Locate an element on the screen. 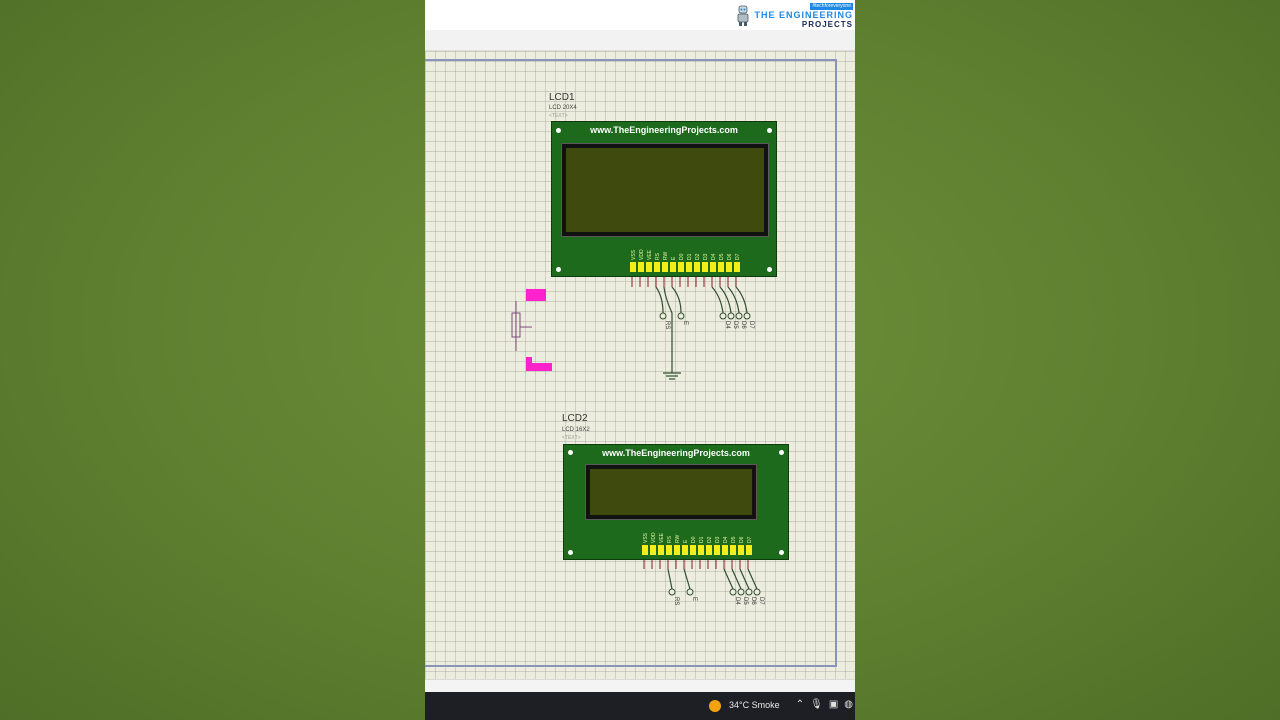 The image size is (1280, 720). microphone-icon: 🎙 is located at coordinates (816, 704).